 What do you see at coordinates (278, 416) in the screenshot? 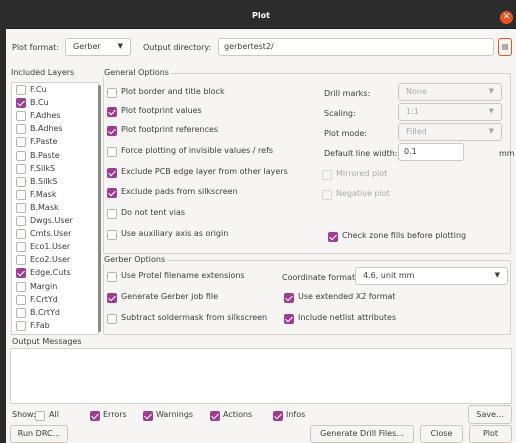
I see `show-infos-checkbox` at bounding box center [278, 416].